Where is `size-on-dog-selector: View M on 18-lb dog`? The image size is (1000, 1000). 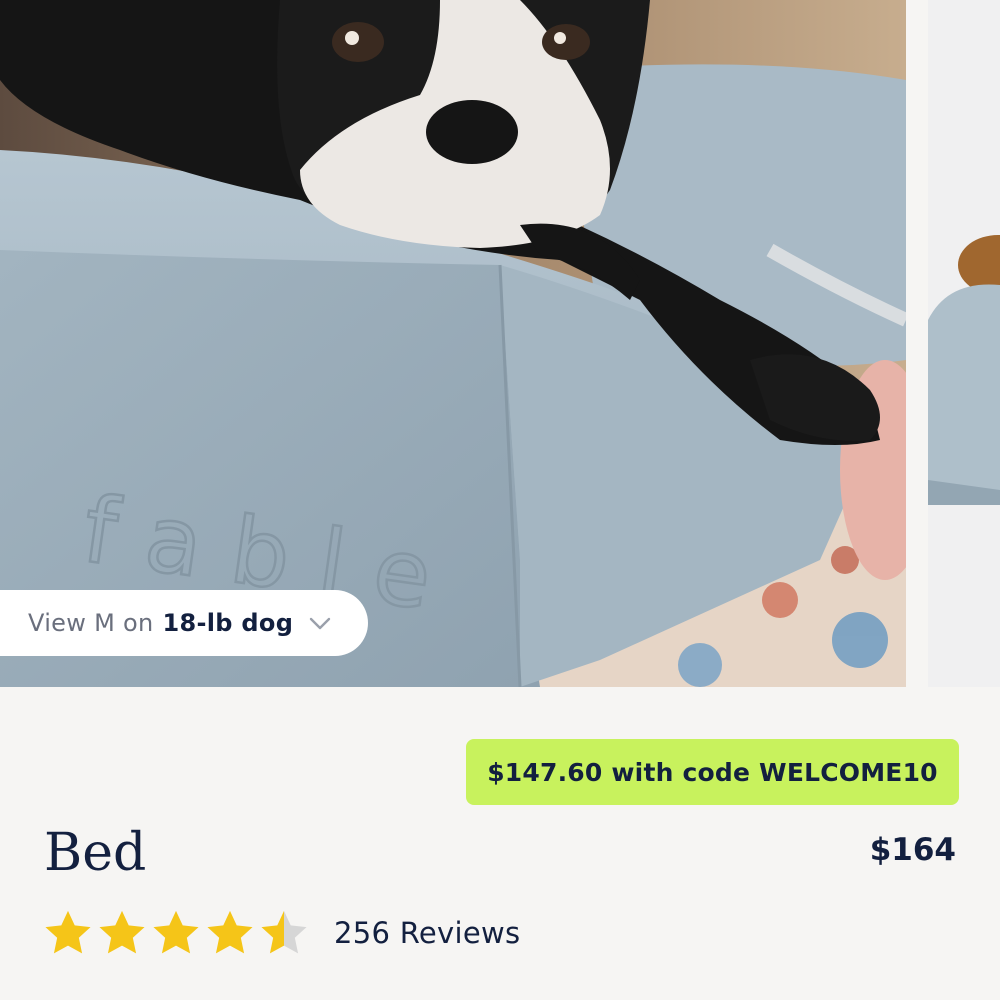
size-on-dog-selector: View M on 18-lb dog is located at coordinates (184, 623).